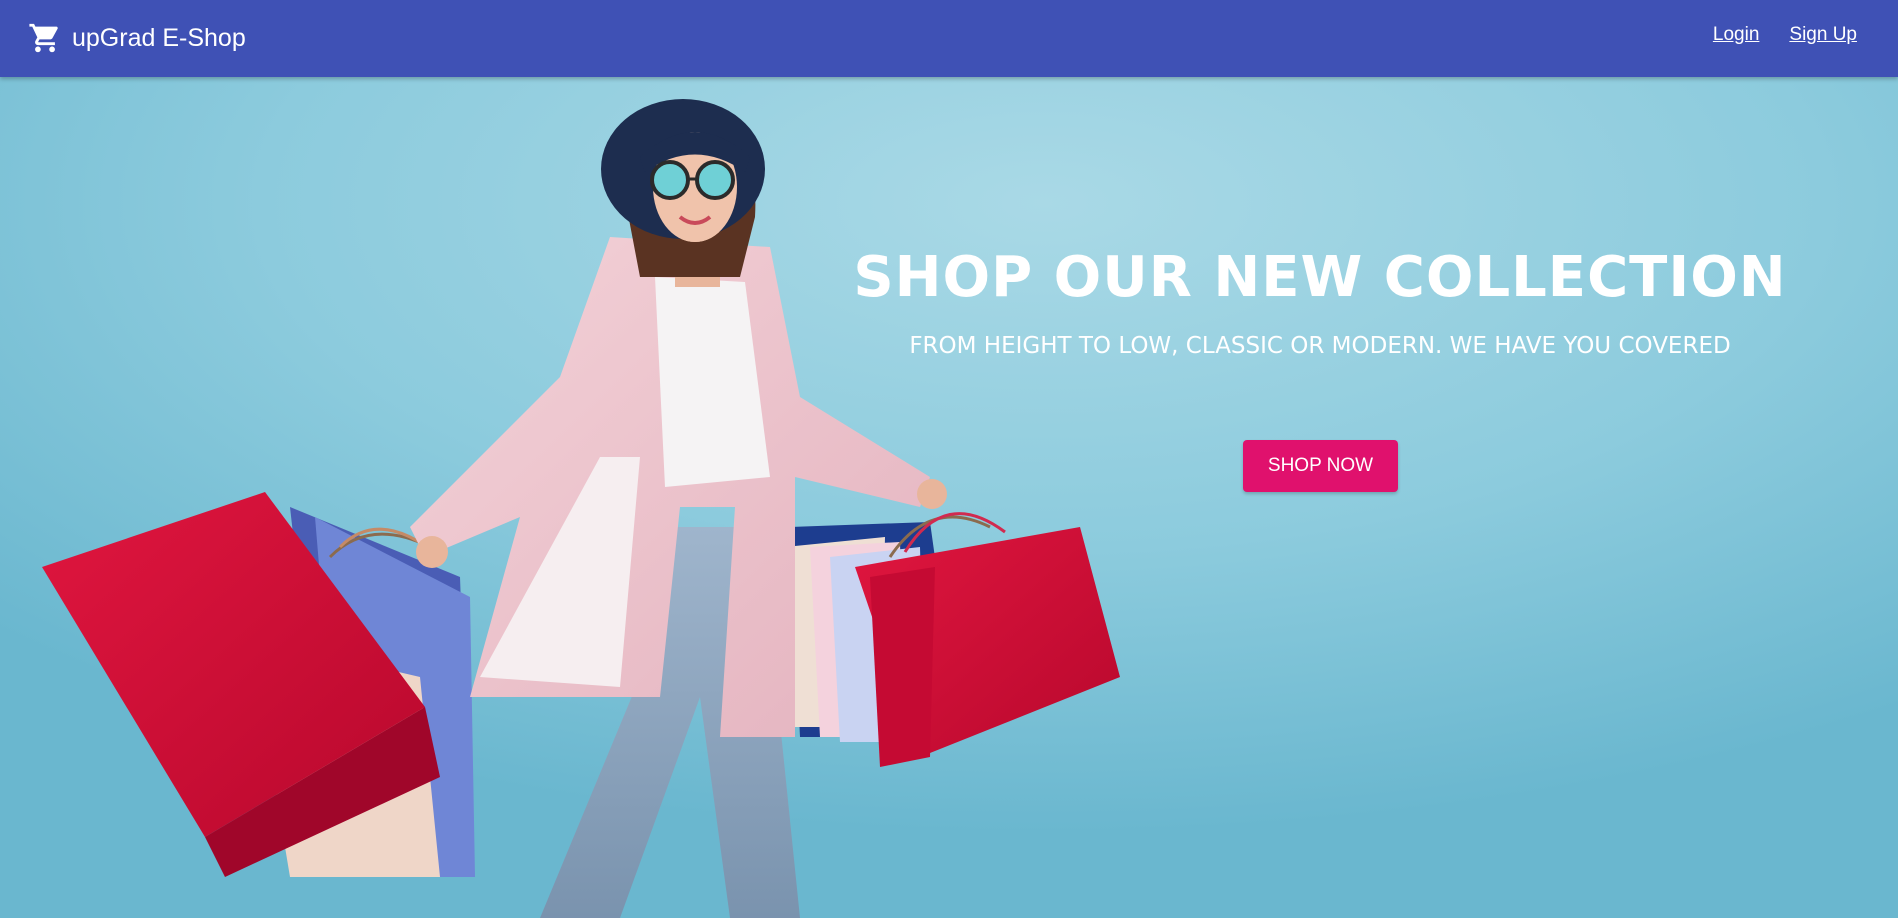  What do you see at coordinates (1823, 35) in the screenshot?
I see `signup-link: Sign Up` at bounding box center [1823, 35].